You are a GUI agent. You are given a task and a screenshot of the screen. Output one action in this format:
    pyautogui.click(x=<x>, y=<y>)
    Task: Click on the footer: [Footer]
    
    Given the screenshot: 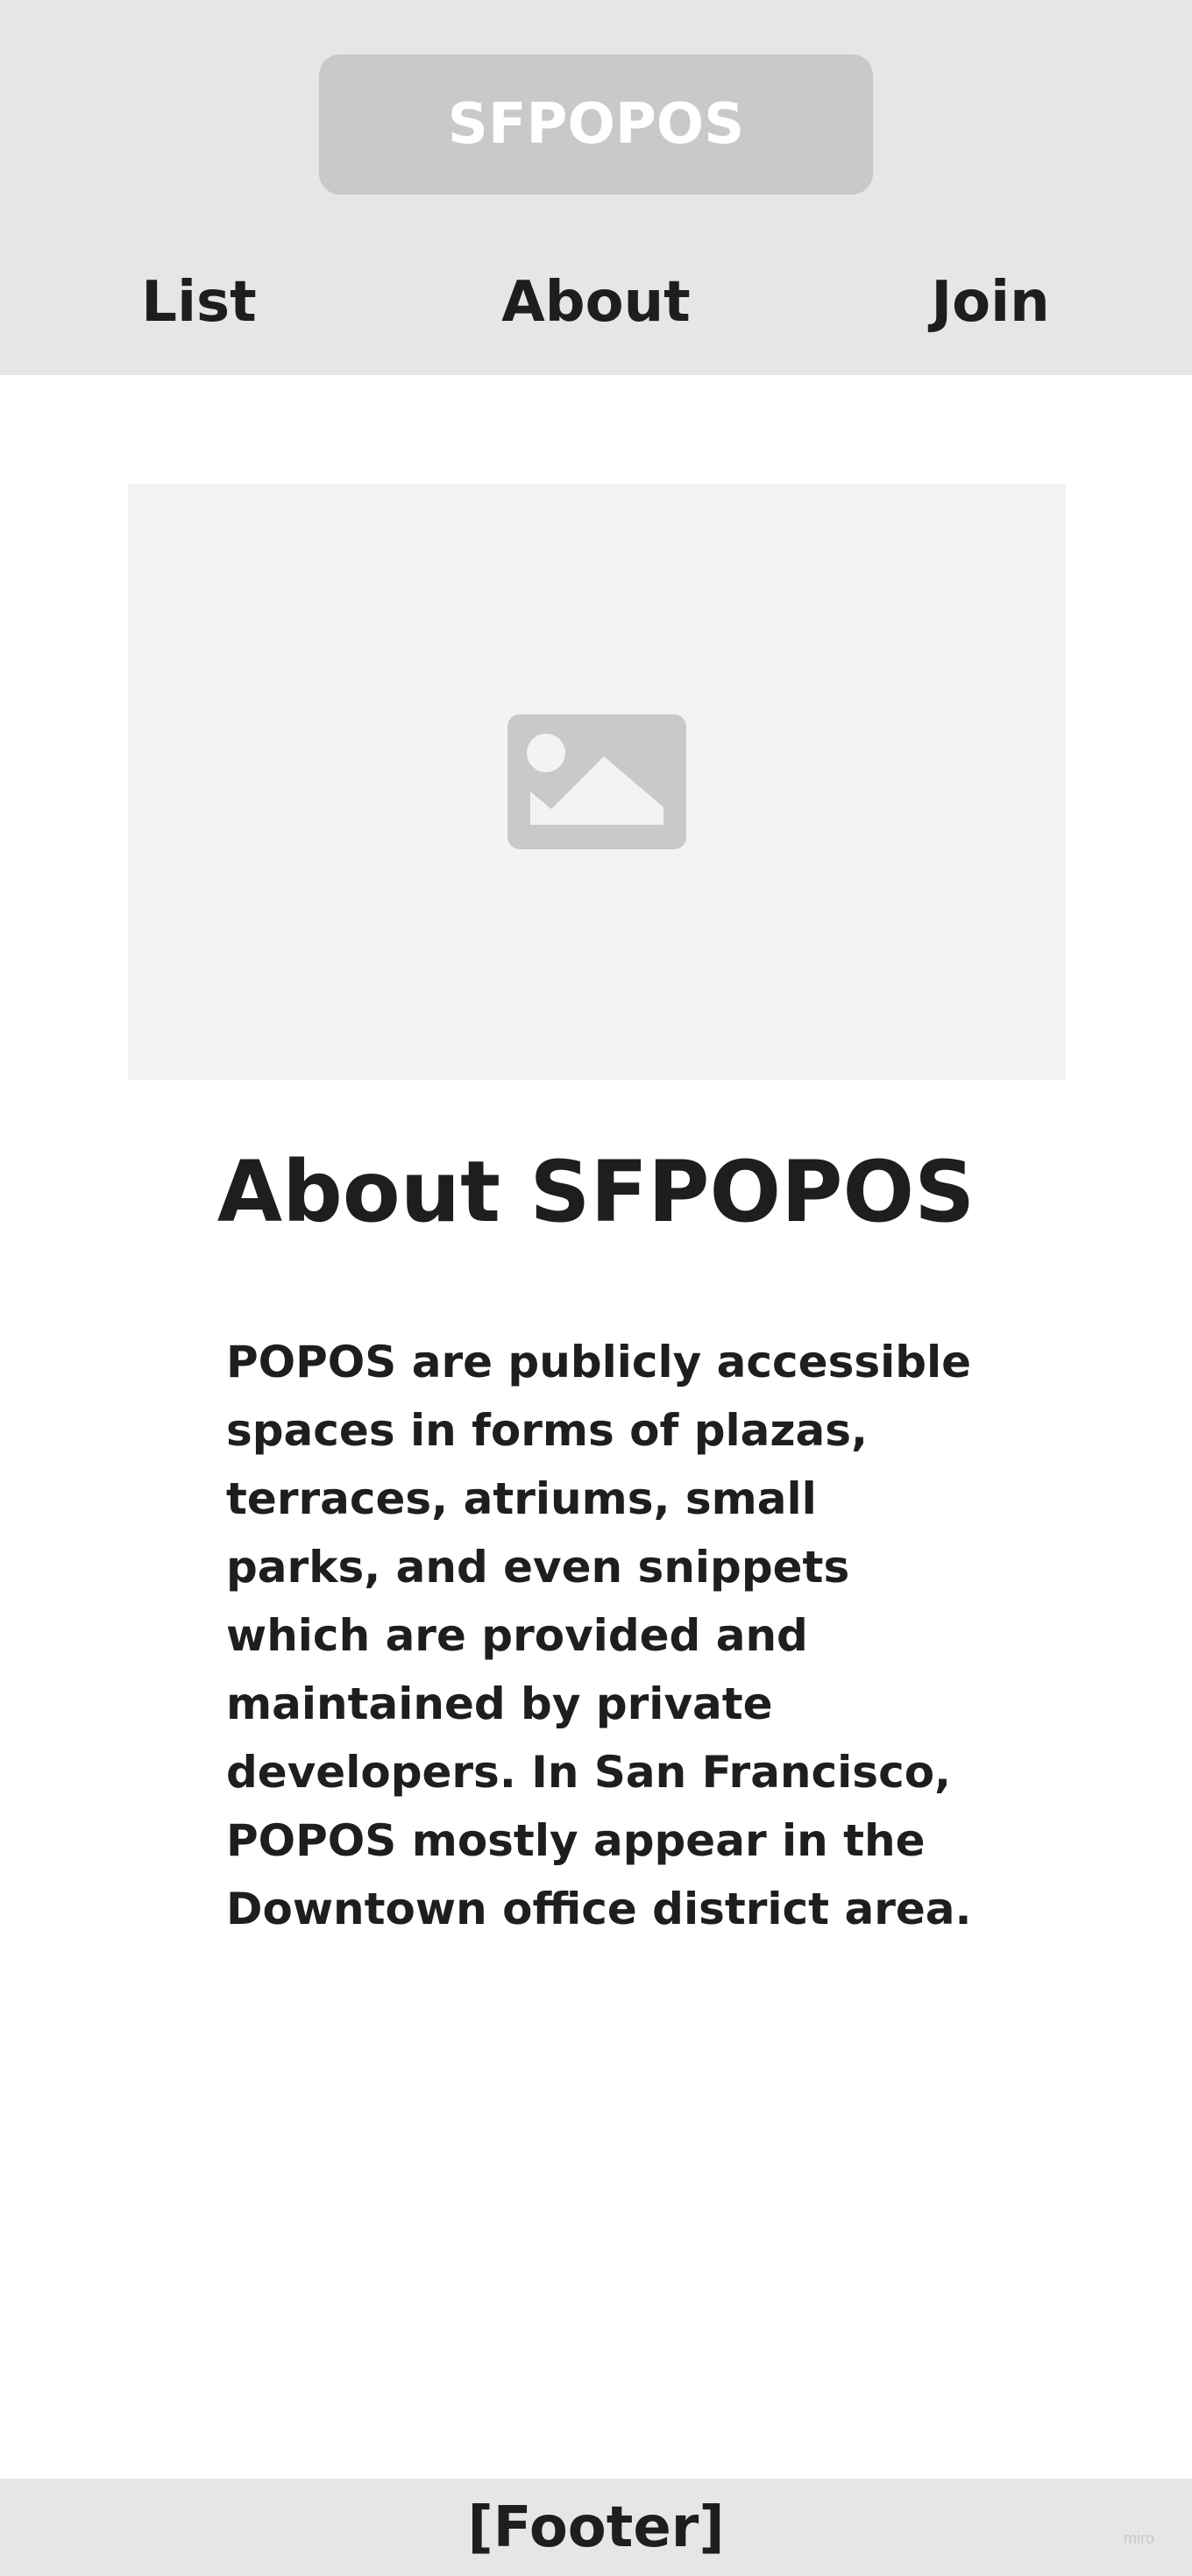 What is the action you would take?
    pyautogui.click(x=596, y=2527)
    